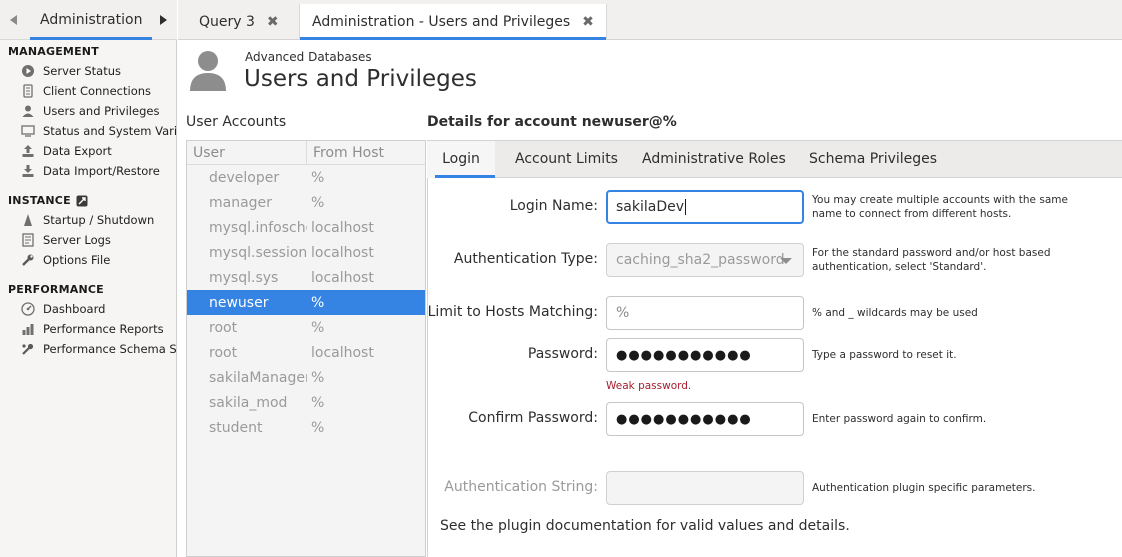 The width and height of the screenshot is (1122, 557). What do you see at coordinates (163, 20) in the screenshot?
I see `scroll-right-icon` at bounding box center [163, 20].